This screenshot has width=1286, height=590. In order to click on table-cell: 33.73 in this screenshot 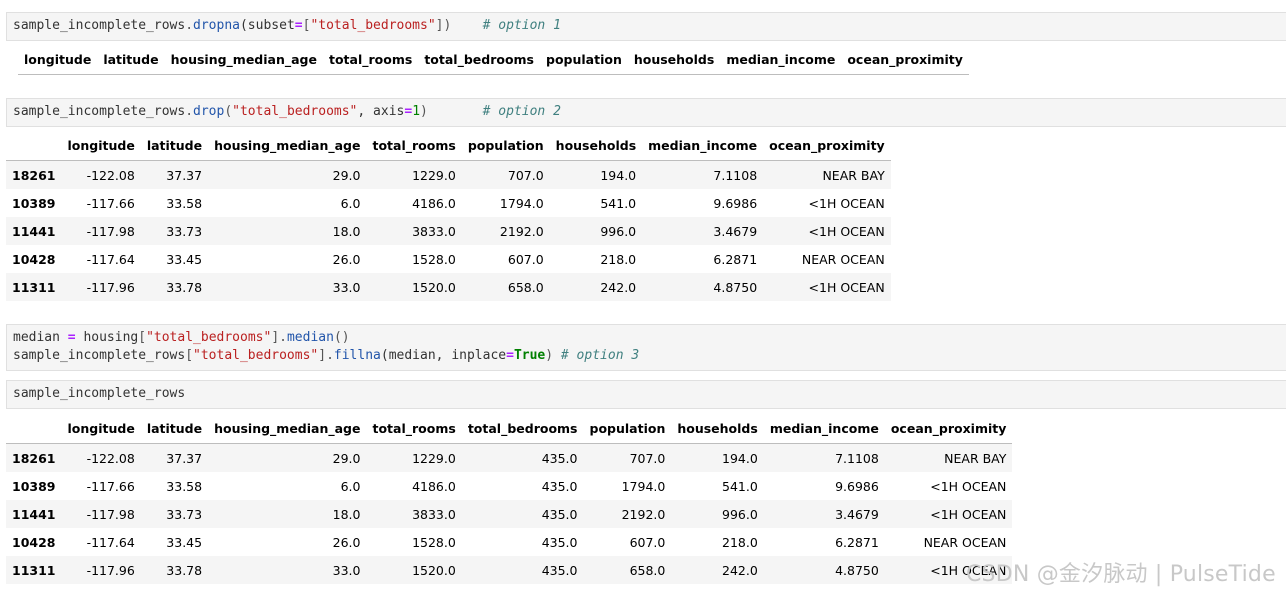, I will do `click(184, 514)`.